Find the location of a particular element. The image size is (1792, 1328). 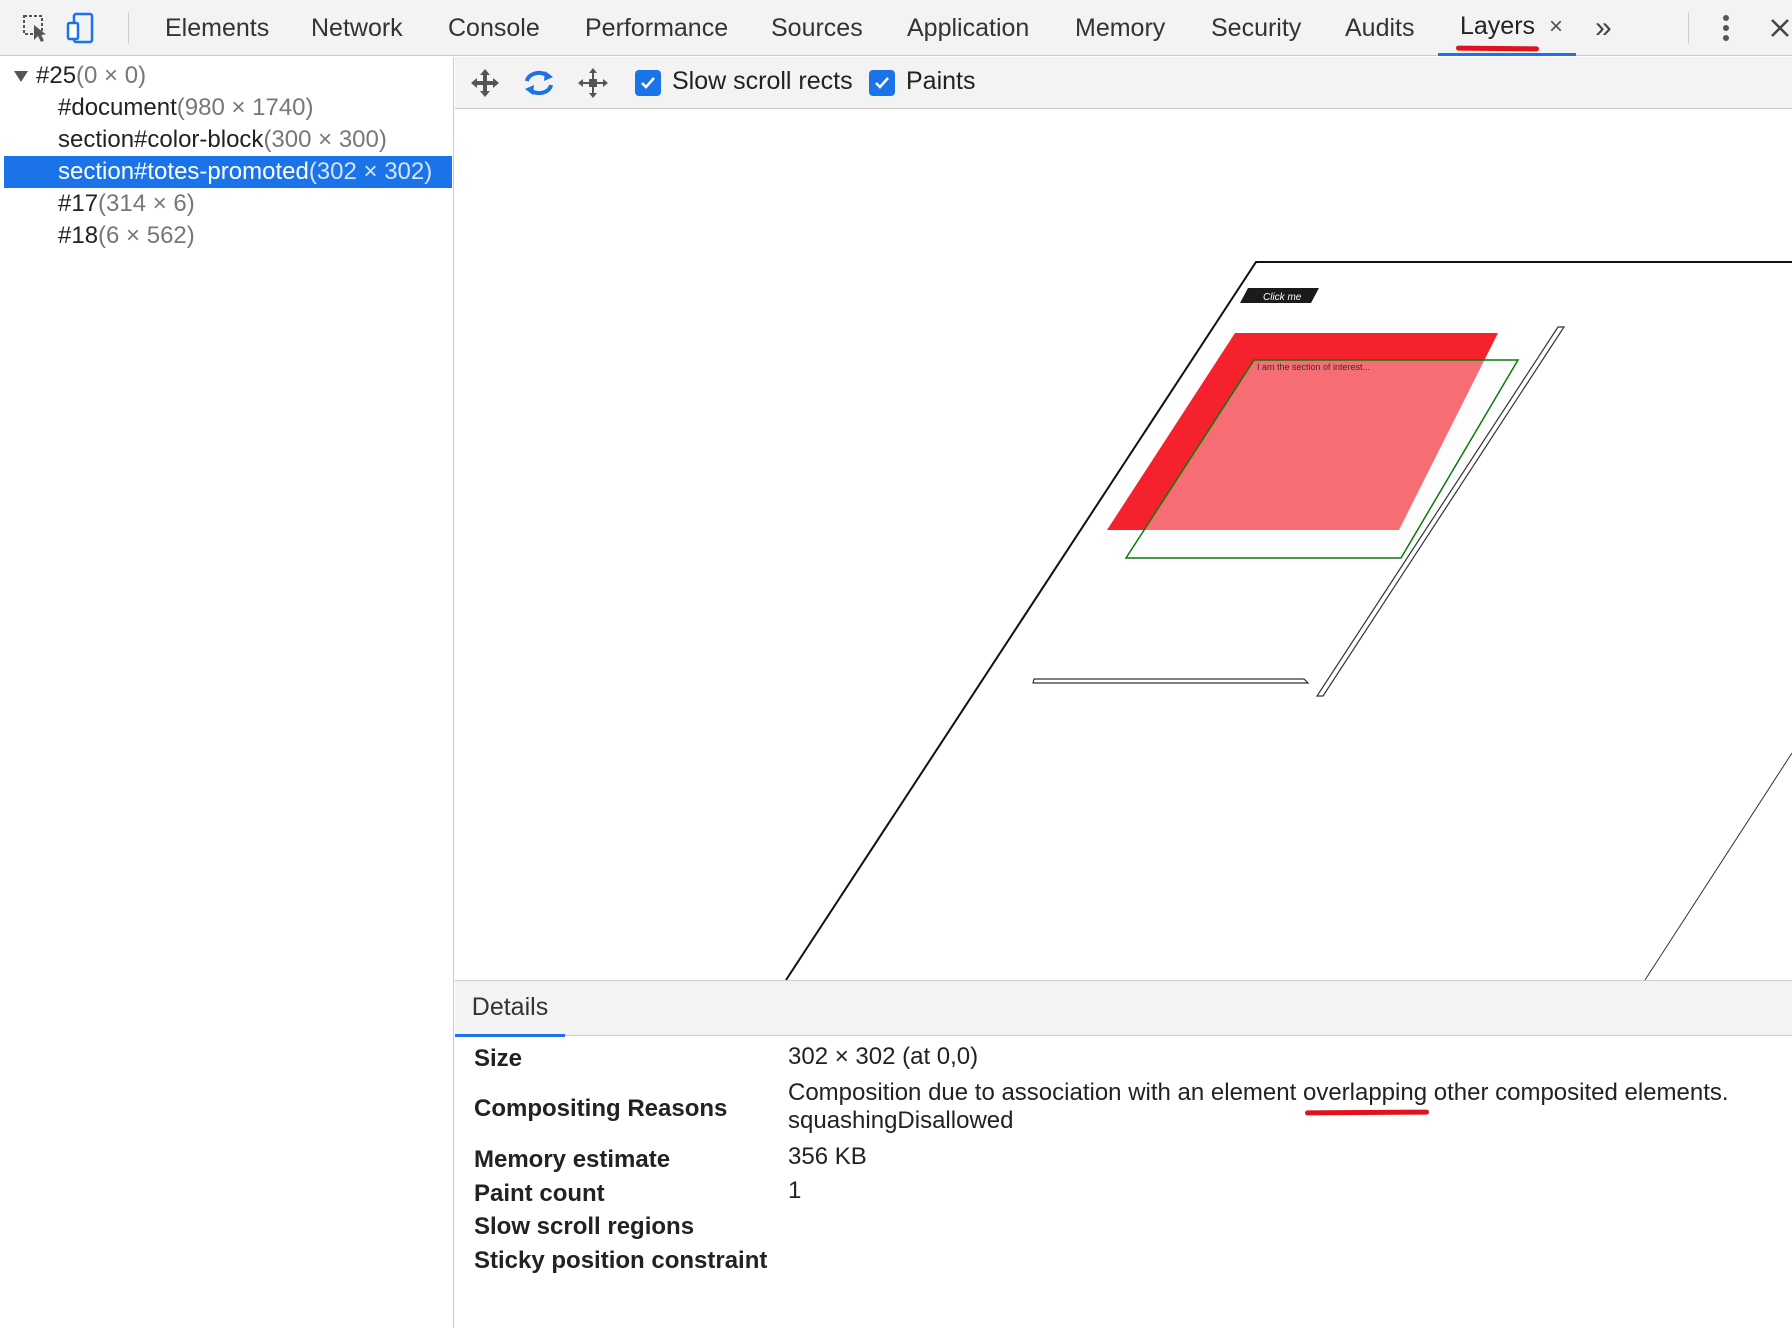

layer-17-scrollbar is located at coordinates (1171, 681).